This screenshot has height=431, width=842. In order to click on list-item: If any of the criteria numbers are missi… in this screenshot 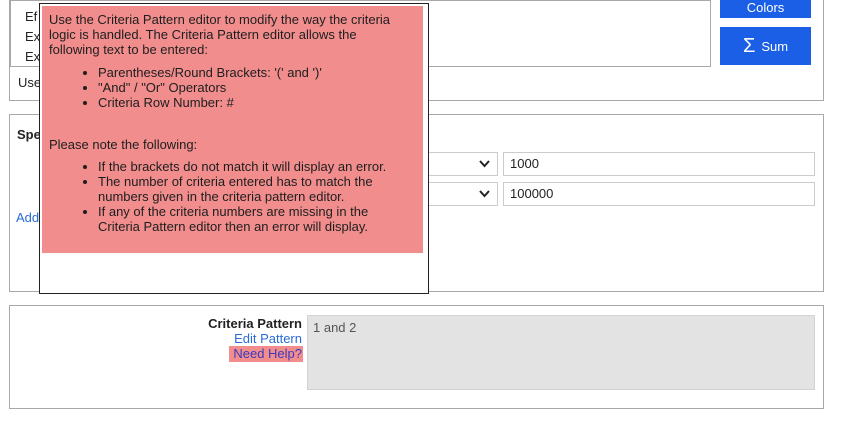, I will do `click(253, 219)`.